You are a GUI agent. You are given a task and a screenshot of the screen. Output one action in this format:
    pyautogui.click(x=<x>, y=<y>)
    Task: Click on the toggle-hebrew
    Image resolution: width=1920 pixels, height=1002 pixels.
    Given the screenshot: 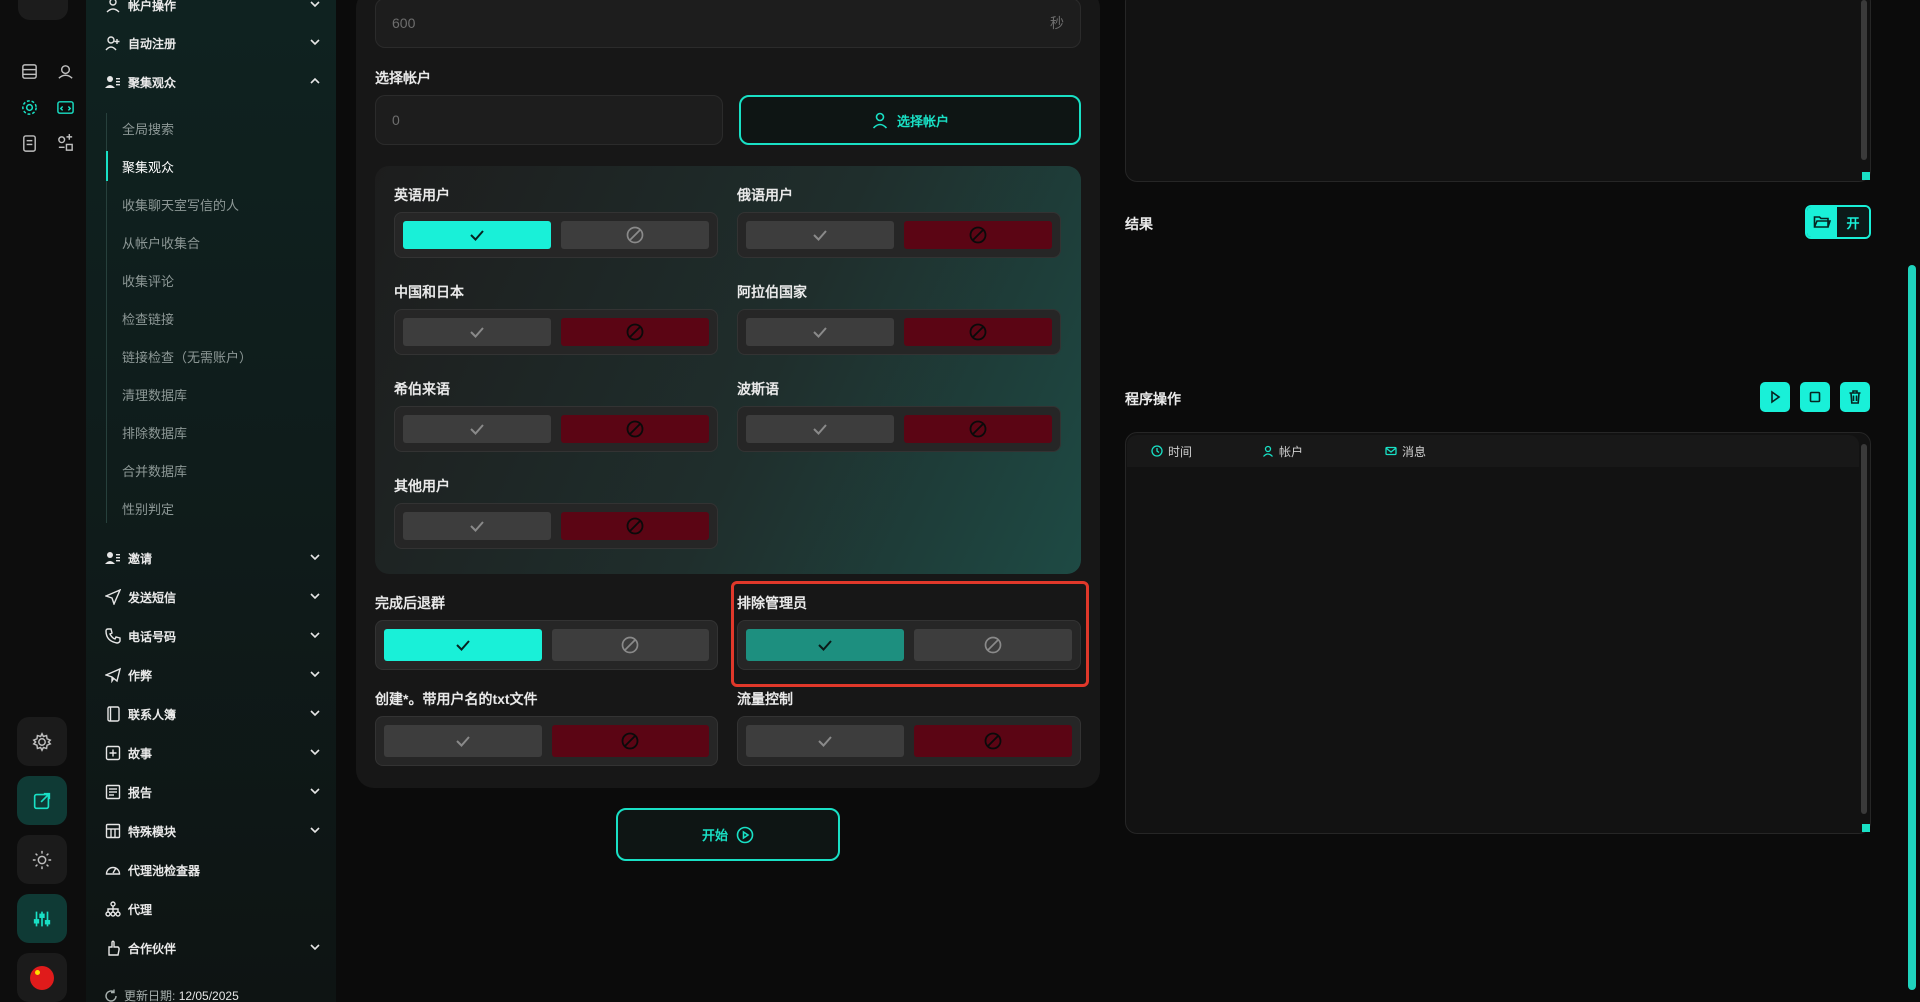 What is the action you would take?
    pyautogui.click(x=556, y=429)
    